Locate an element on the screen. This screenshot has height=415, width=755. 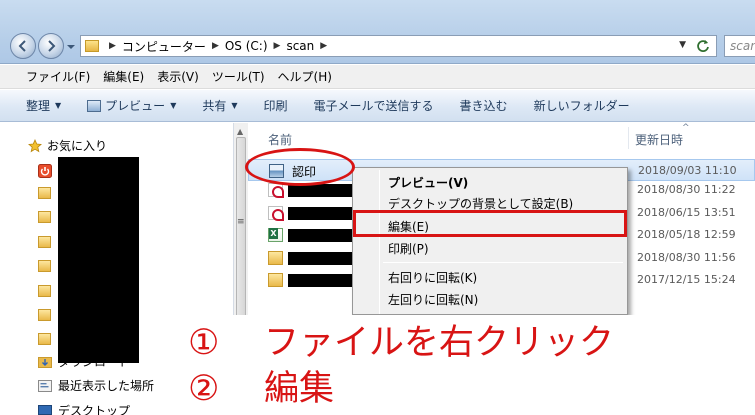
nav-item-recent-places: 最近表示した場所 is located at coordinates (96, 385).